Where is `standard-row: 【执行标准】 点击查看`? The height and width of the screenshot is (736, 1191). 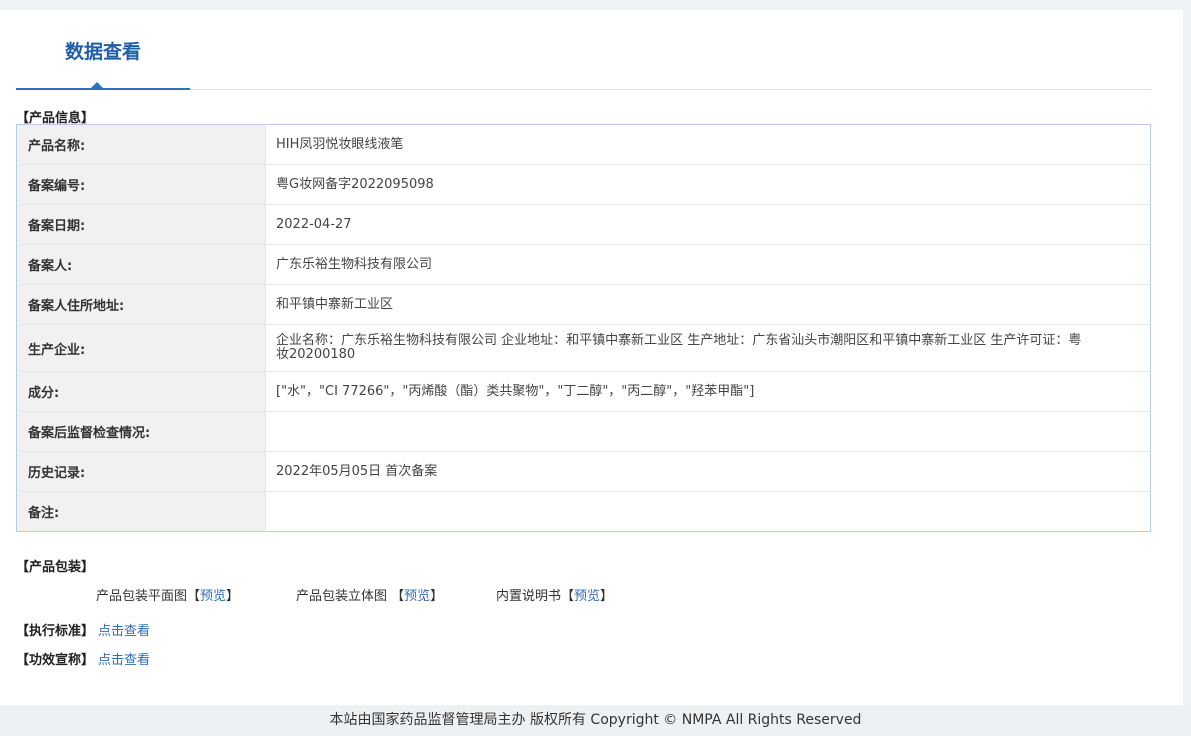
standard-row: 【执行标准】 点击查看 is located at coordinates (83, 629).